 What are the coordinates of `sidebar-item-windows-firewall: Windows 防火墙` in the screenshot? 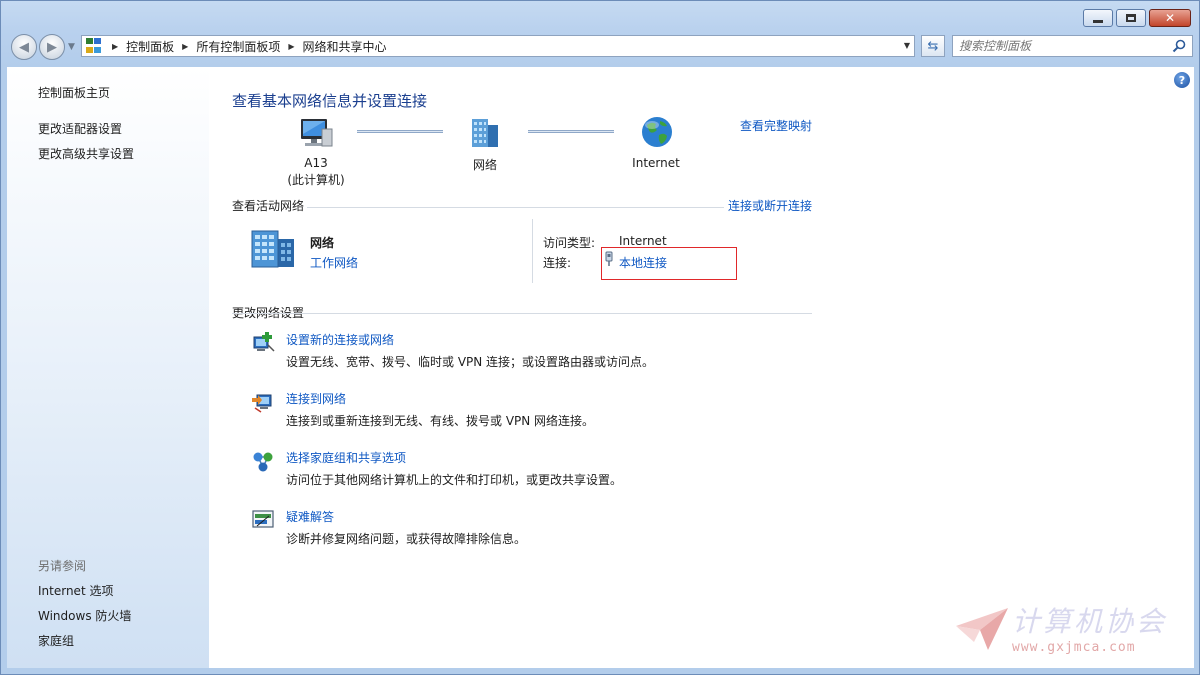 It's located at (84, 615).